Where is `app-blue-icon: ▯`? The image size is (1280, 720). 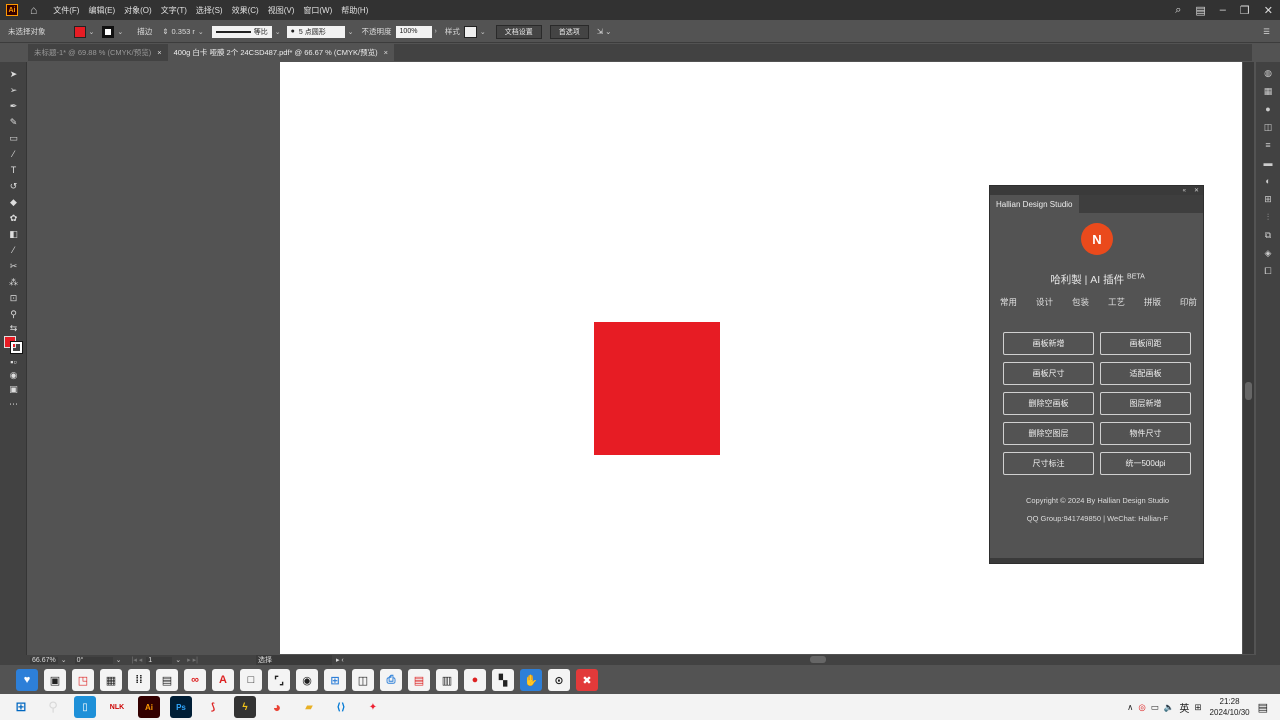 app-blue-icon: ▯ is located at coordinates (85, 707).